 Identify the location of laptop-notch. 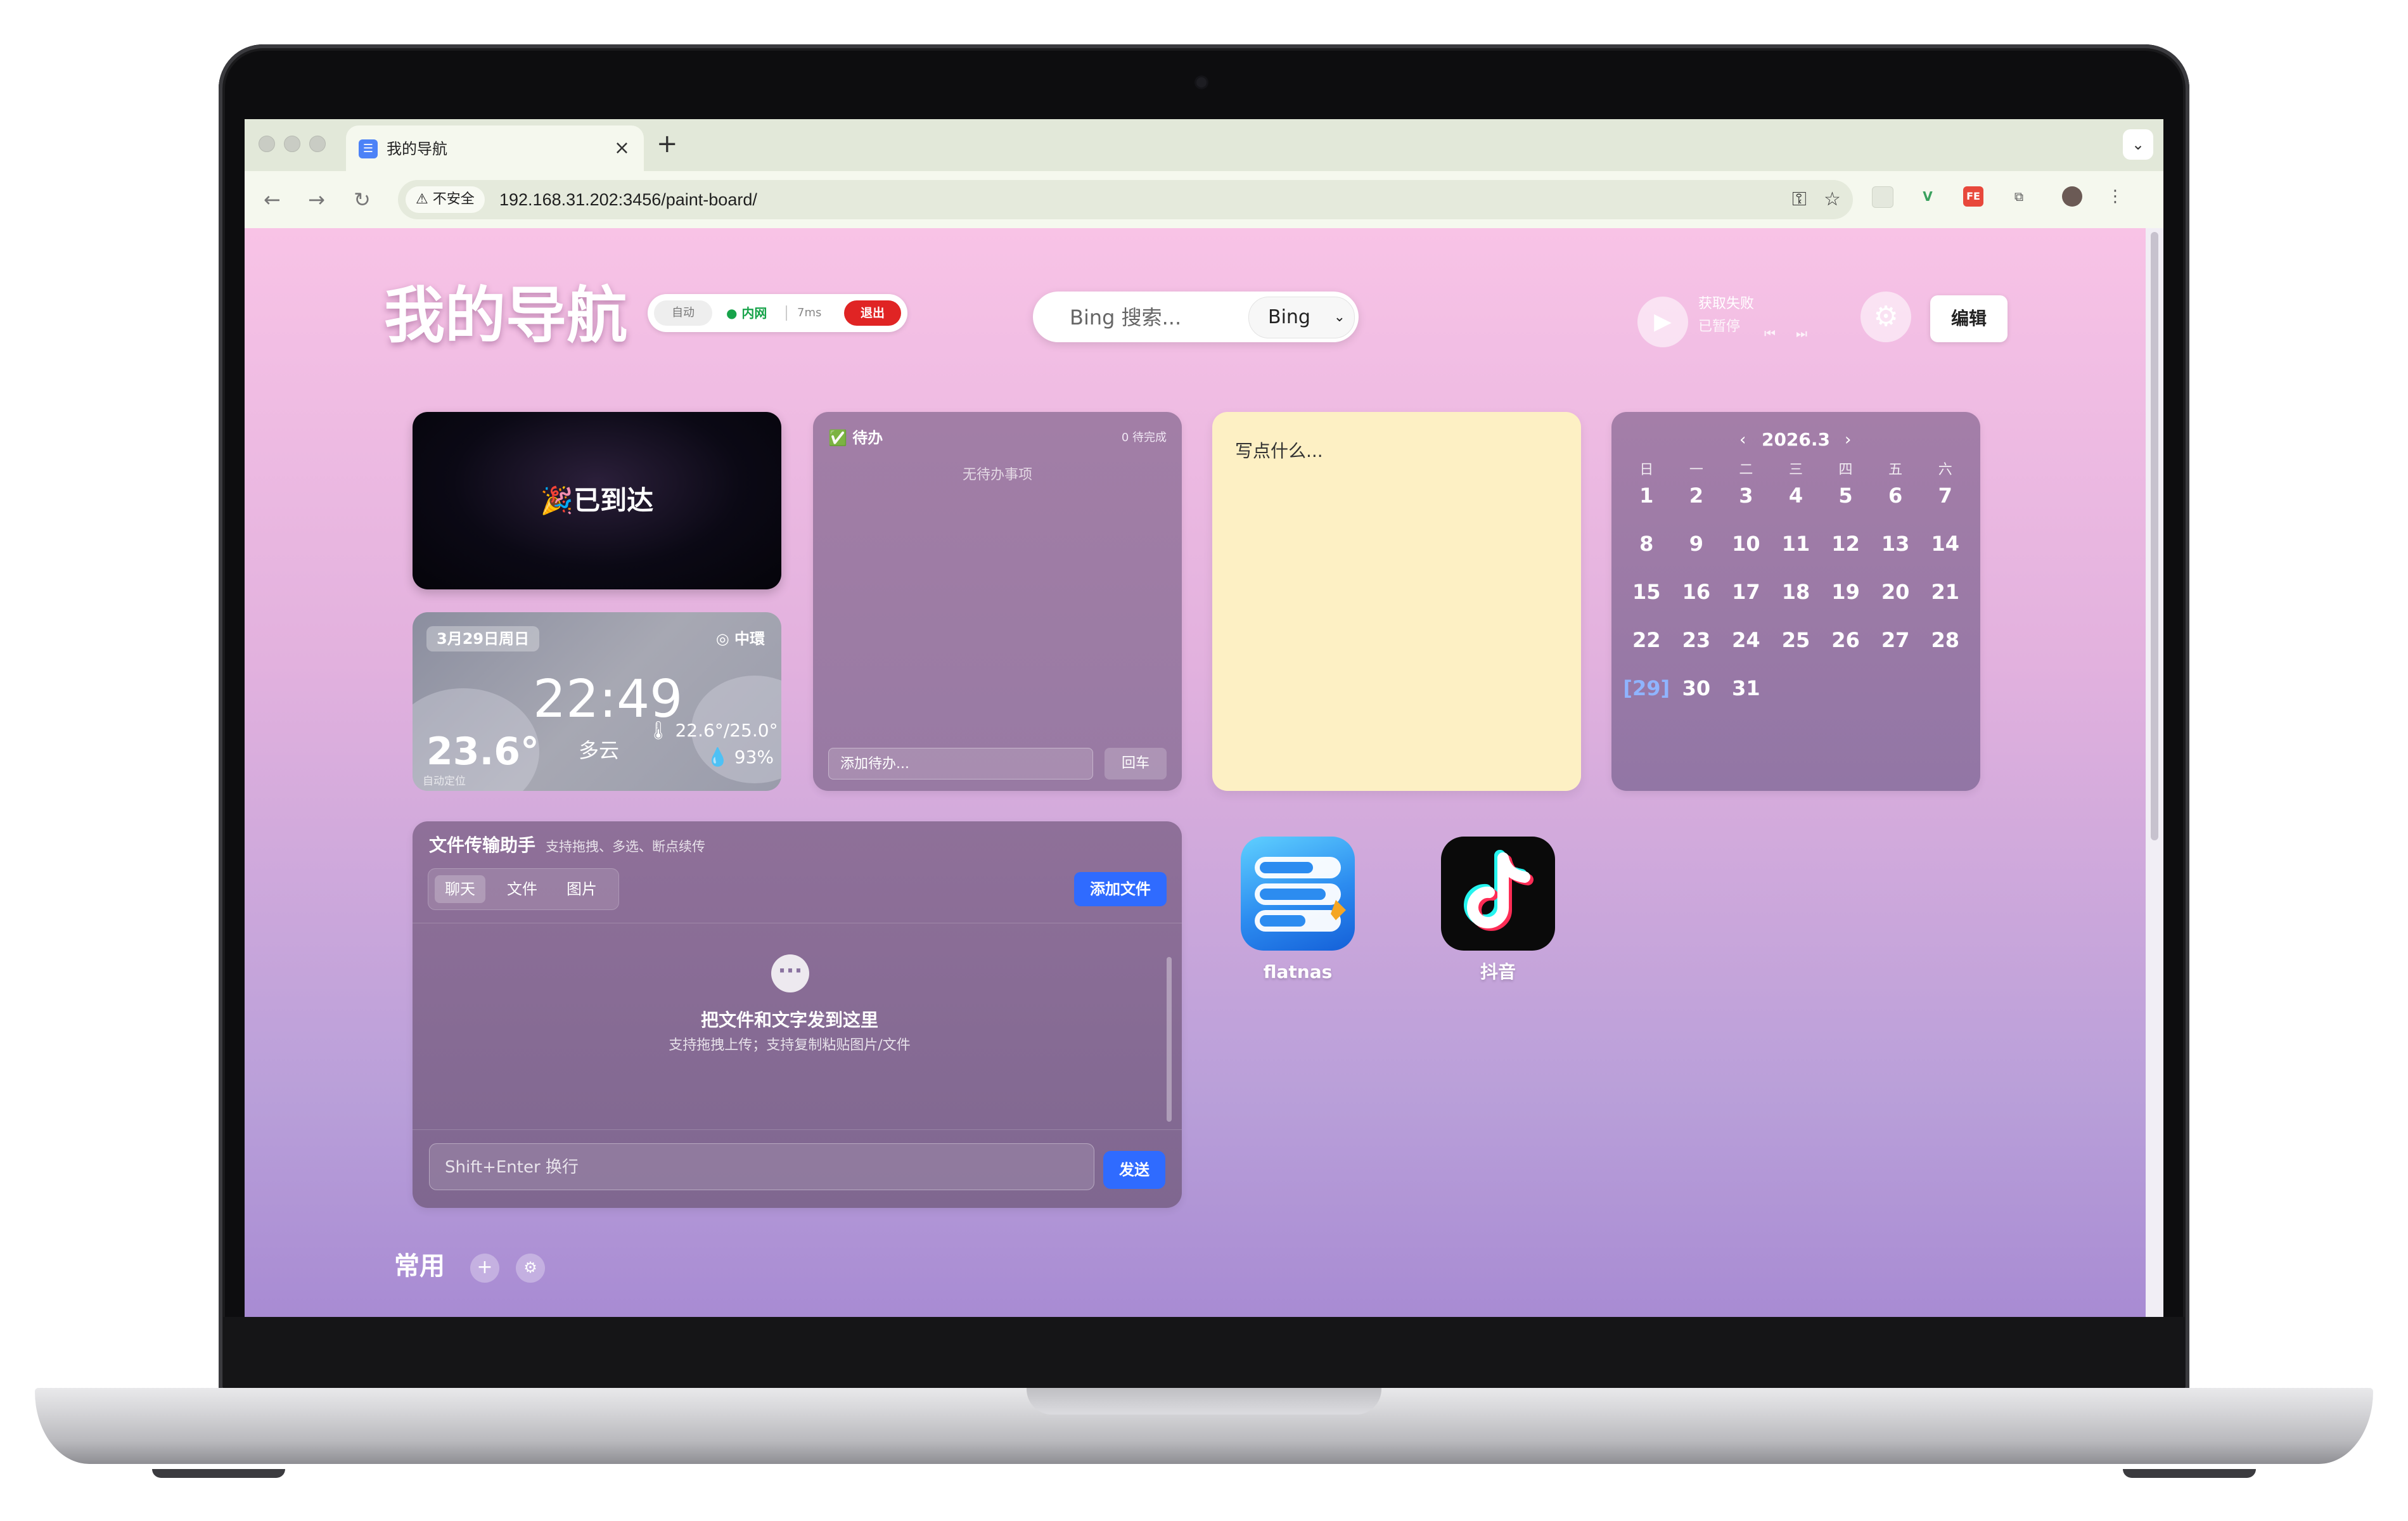
(1204, 1402).